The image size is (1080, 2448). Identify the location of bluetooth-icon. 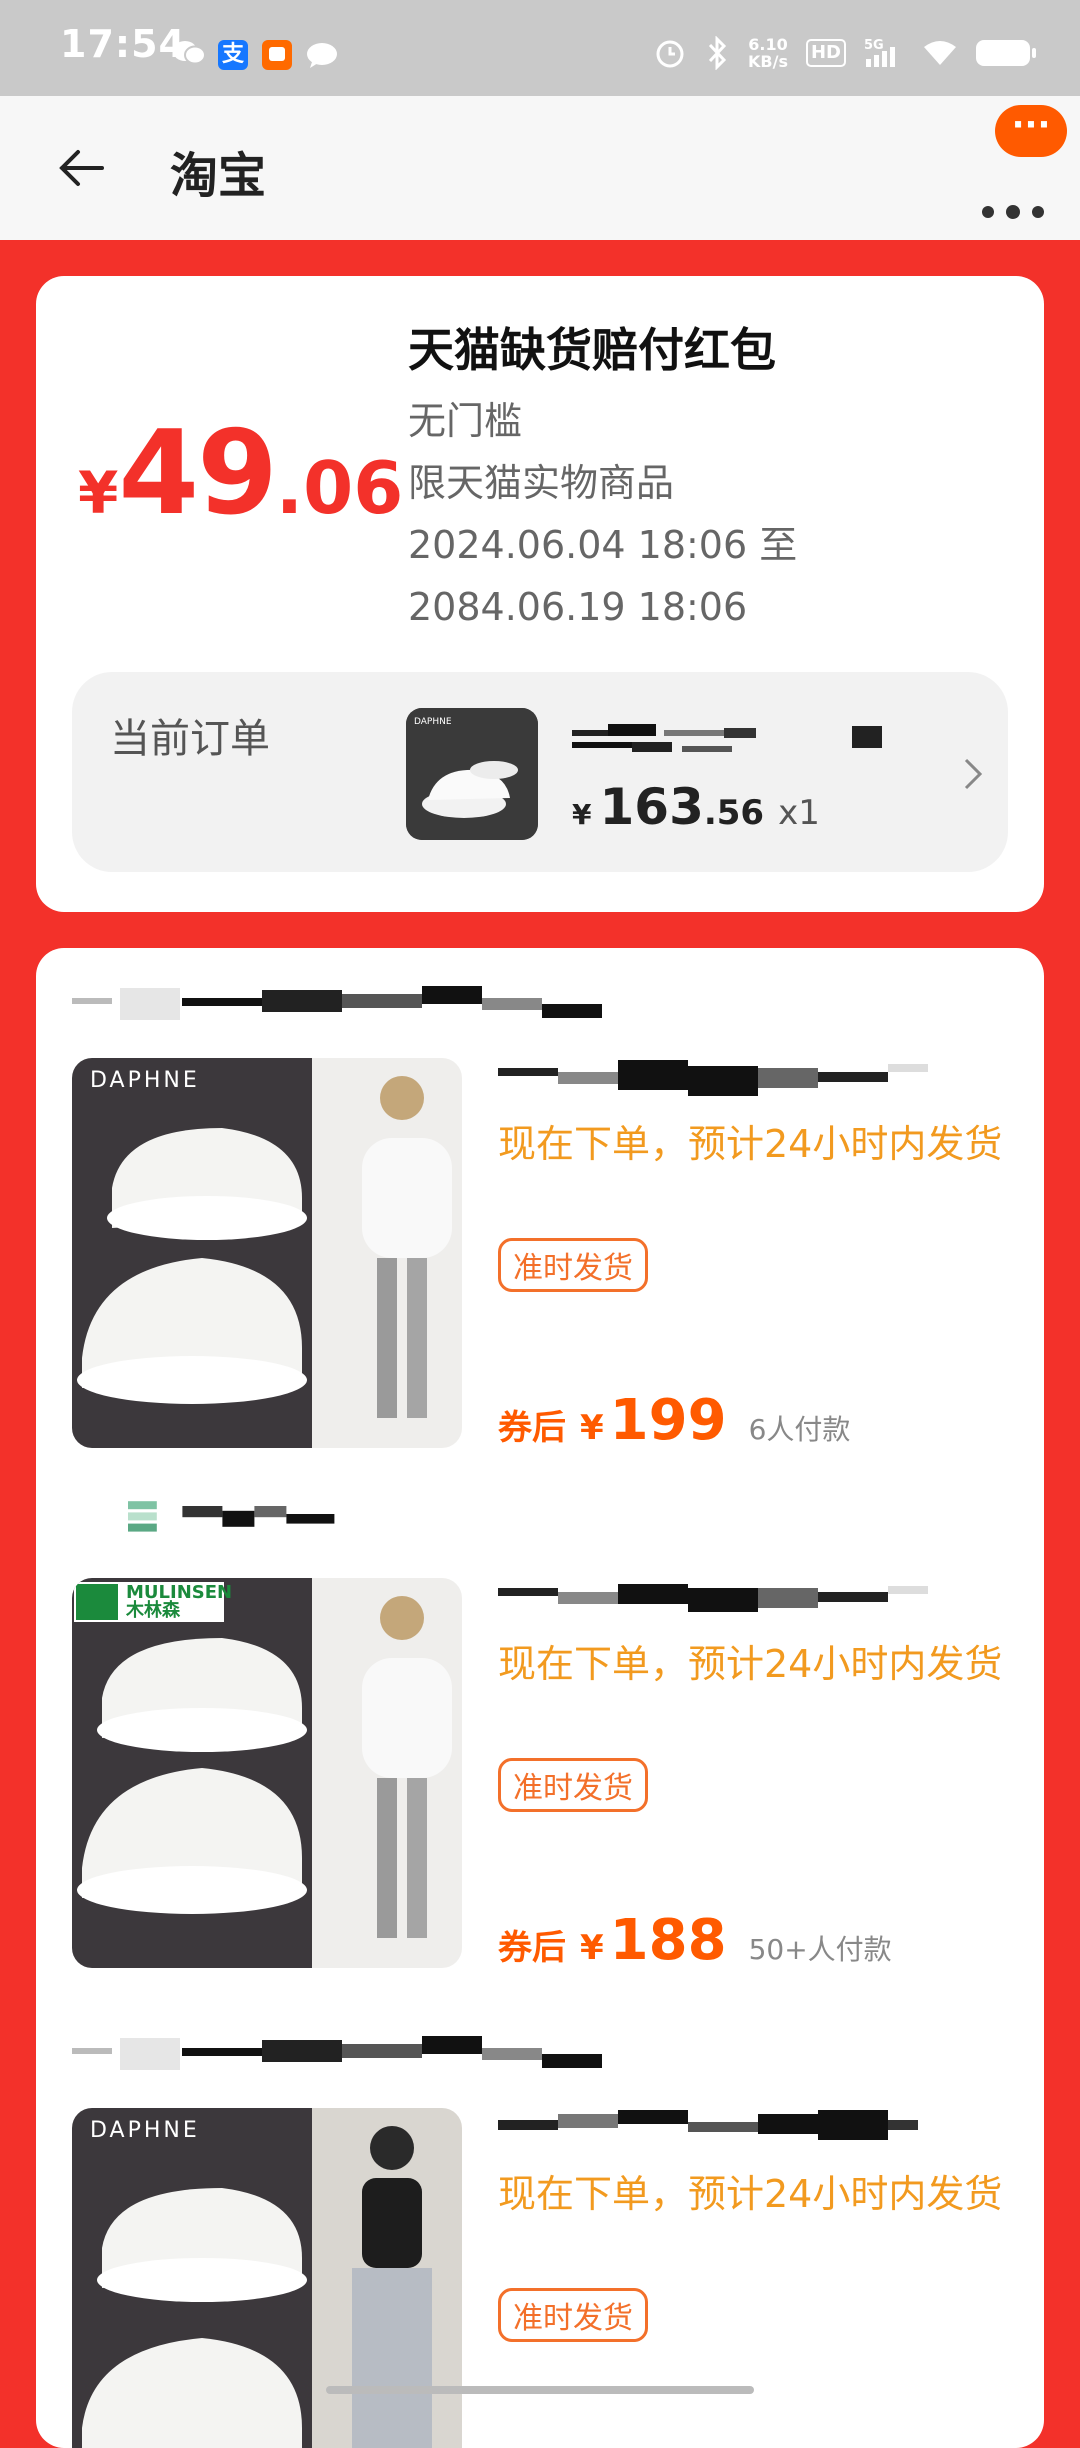
(717, 53).